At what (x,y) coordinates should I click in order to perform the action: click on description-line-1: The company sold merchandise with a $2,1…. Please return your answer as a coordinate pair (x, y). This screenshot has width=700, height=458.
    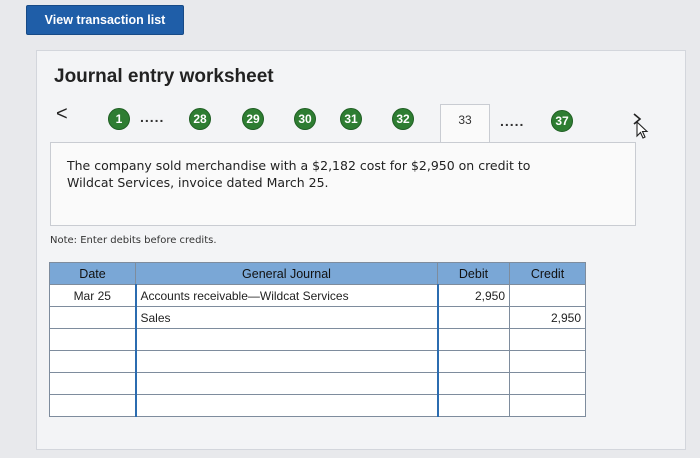
    Looking at the image, I should click on (299, 165).